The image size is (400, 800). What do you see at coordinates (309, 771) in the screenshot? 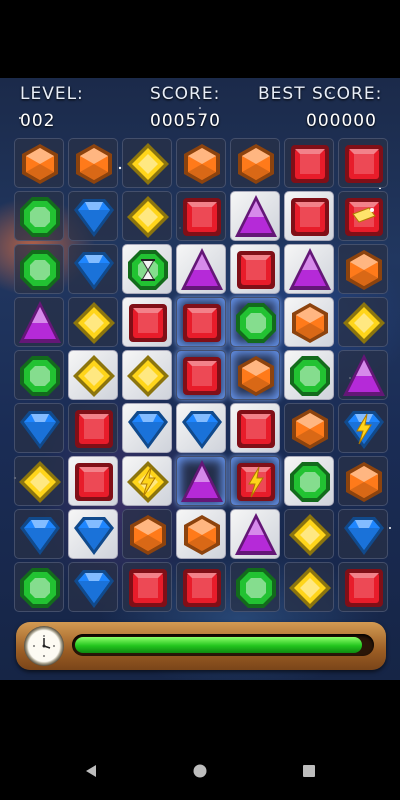
I see `recents-square-icon` at bounding box center [309, 771].